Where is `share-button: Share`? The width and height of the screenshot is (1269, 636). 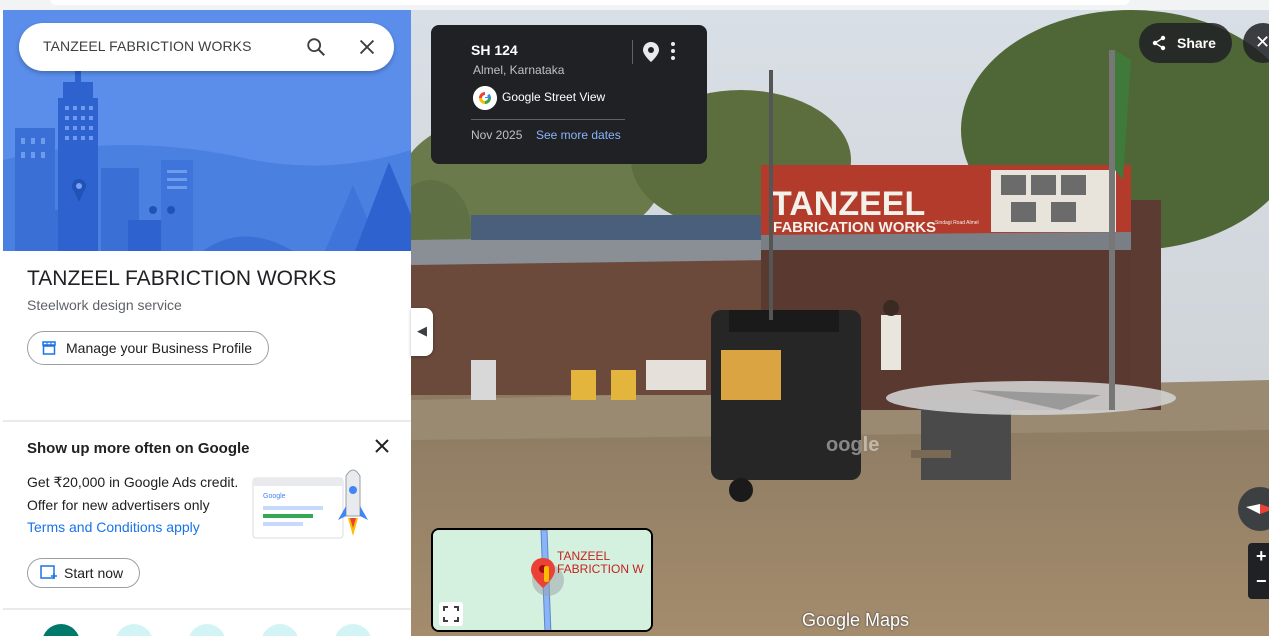
share-button: Share is located at coordinates (1185, 43).